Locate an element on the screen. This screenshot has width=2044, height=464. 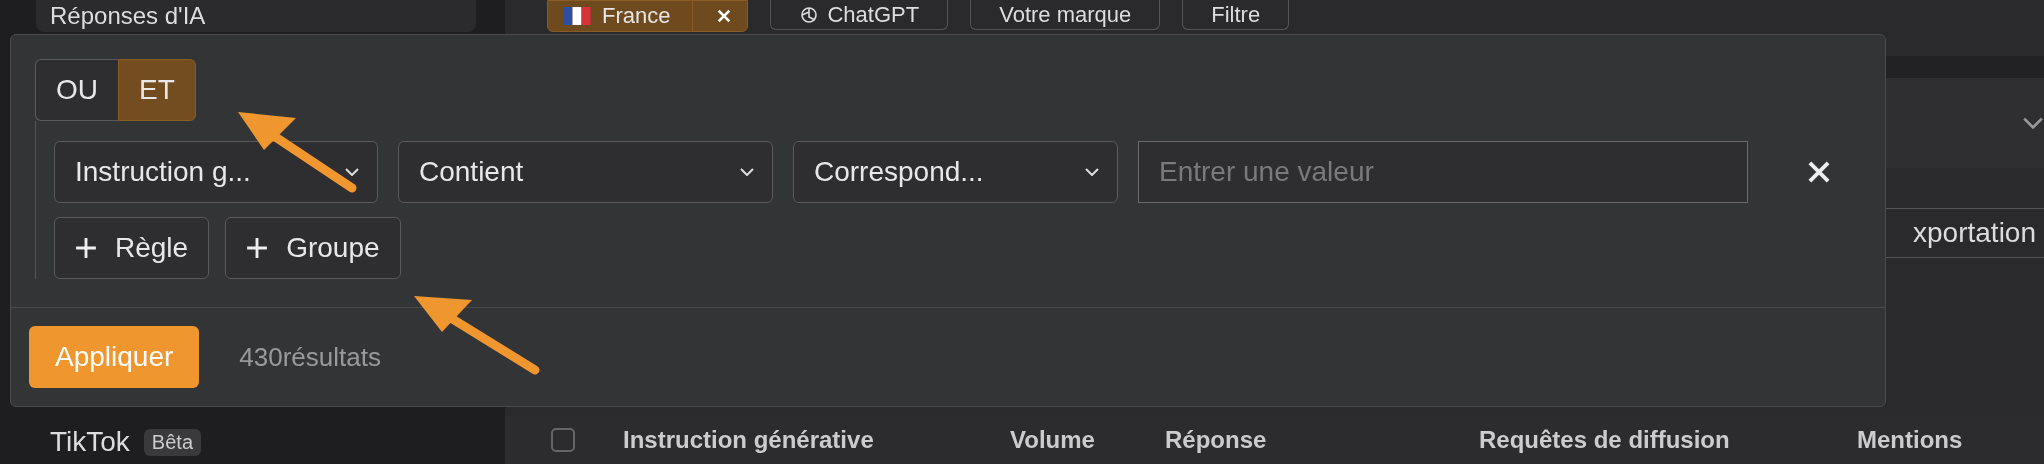
country-chip: France is located at coordinates (648, 16).